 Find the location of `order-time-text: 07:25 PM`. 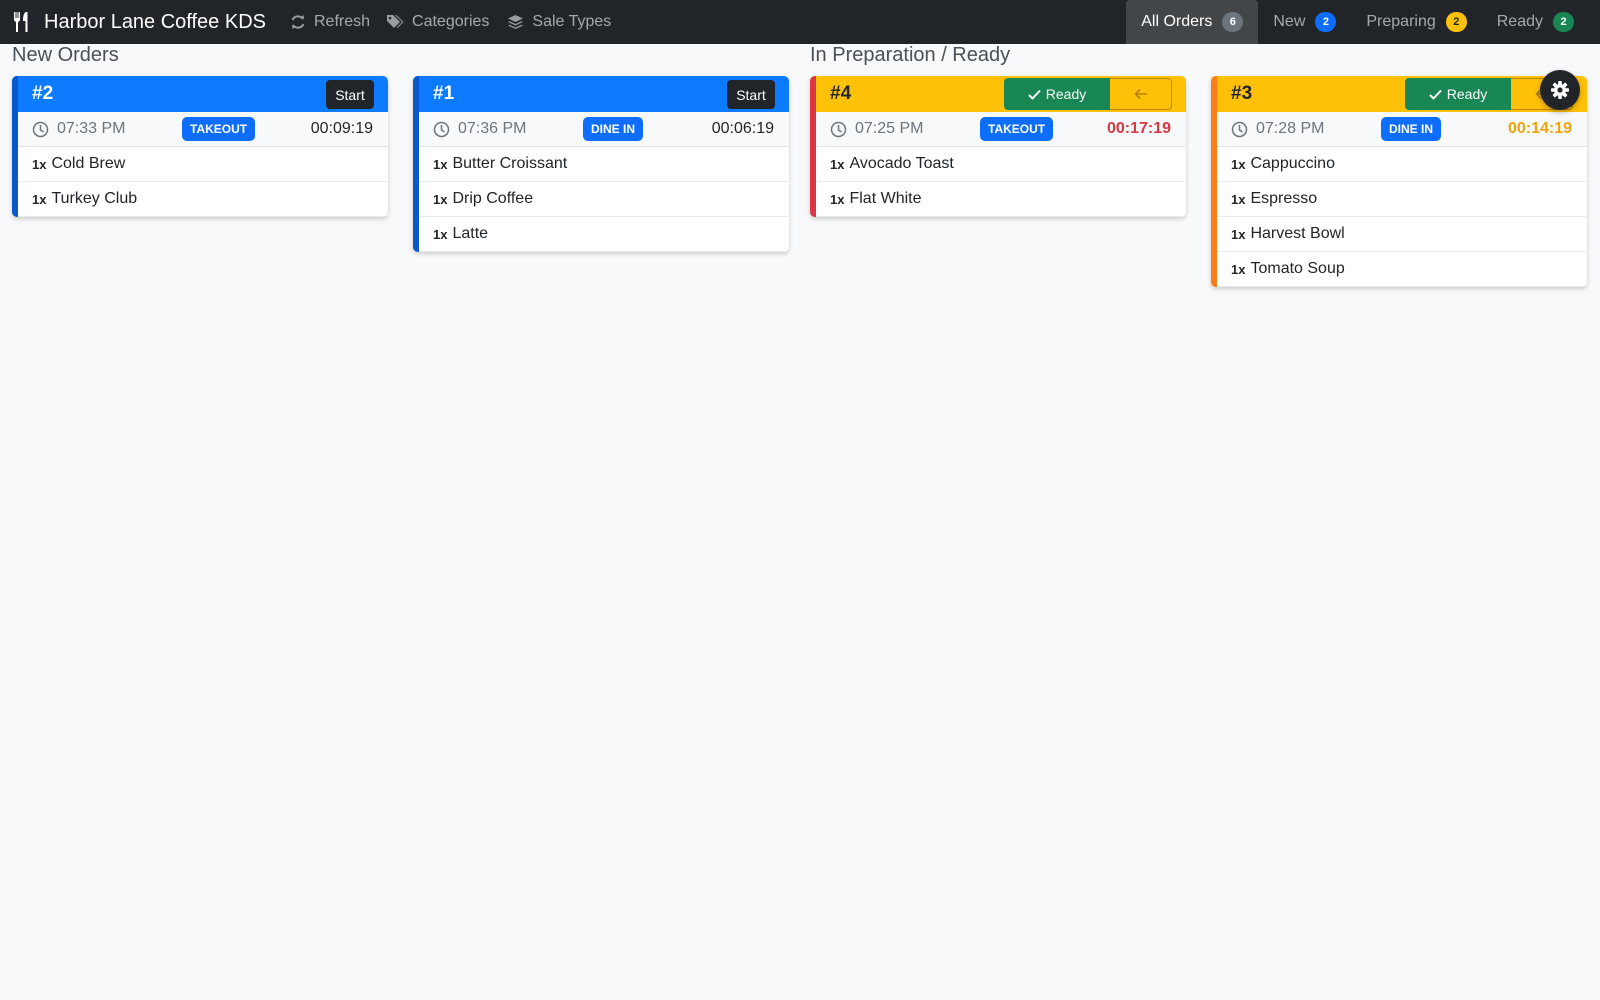

order-time-text: 07:25 PM is located at coordinates (889, 128).